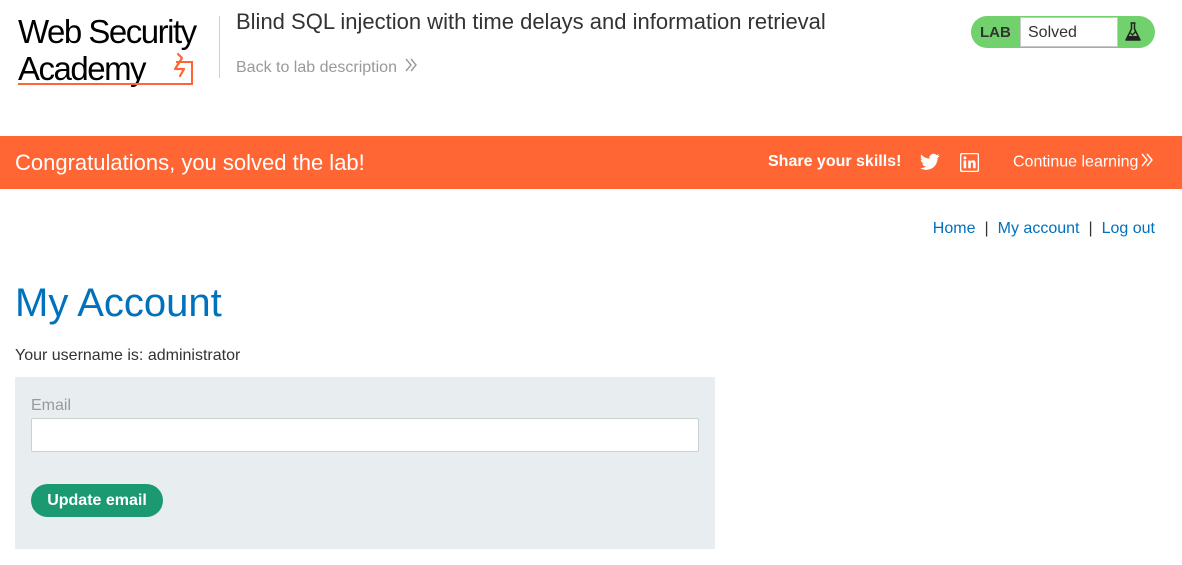 This screenshot has height=565, width=1182. What do you see at coordinates (1133, 31) in the screenshot?
I see `flask-icon` at bounding box center [1133, 31].